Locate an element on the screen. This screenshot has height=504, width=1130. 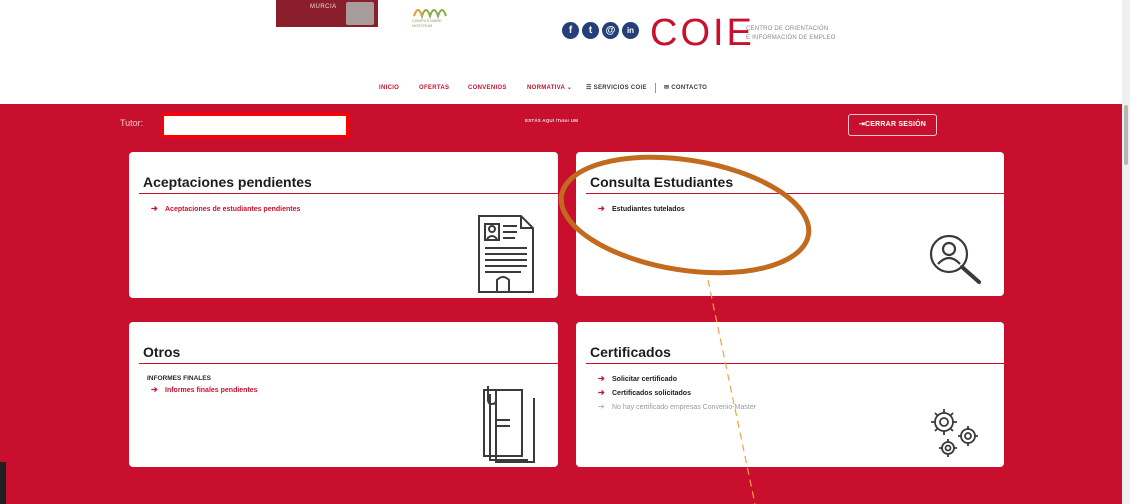
nav-item-inicio: INICIO is located at coordinates (389, 88).